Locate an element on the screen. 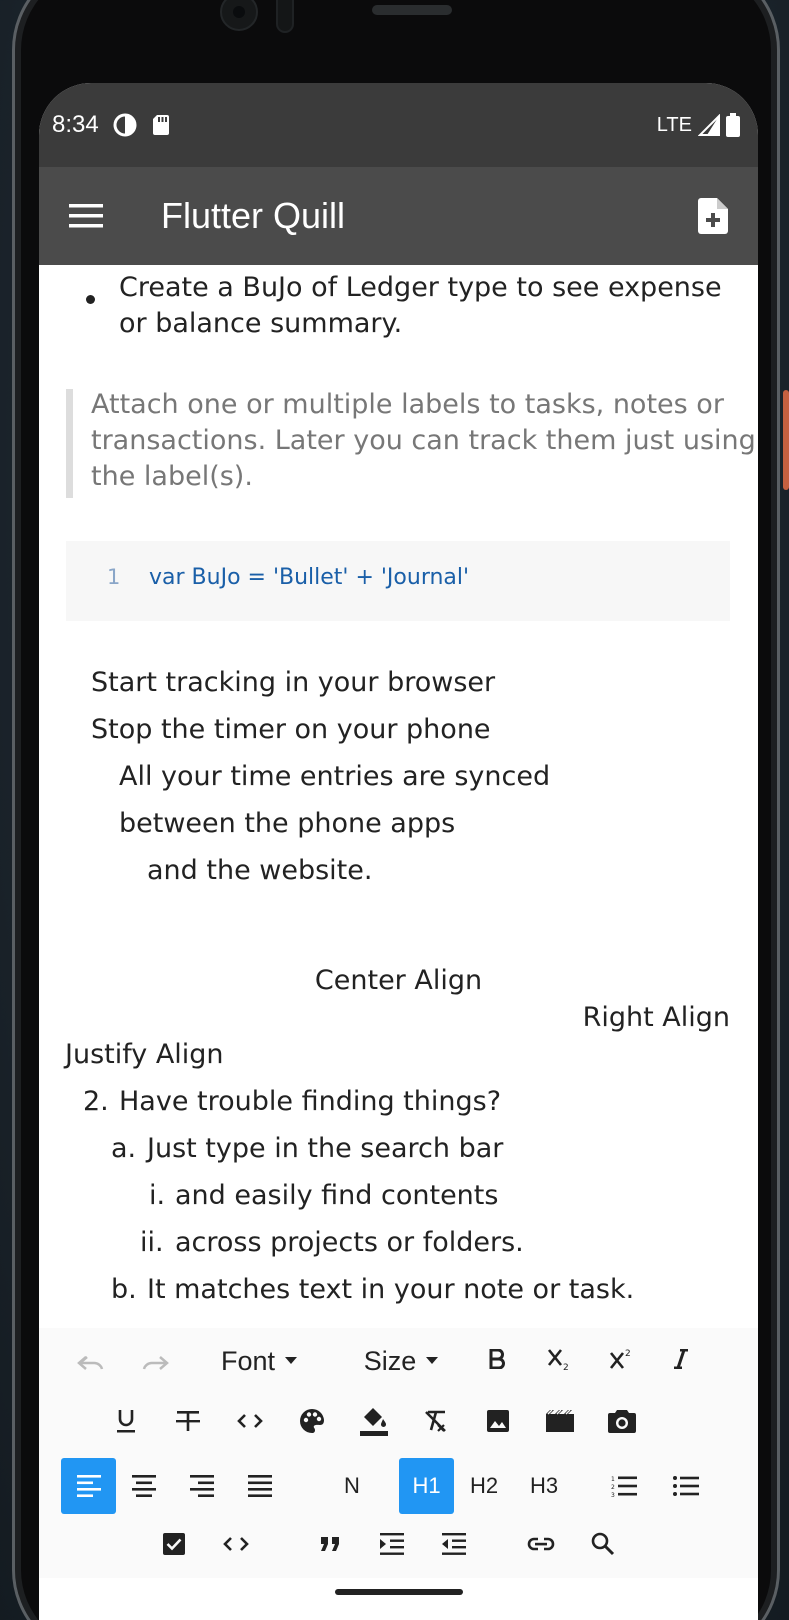 The width and height of the screenshot is (789, 1620). redo-icon is located at coordinates (154, 1361).